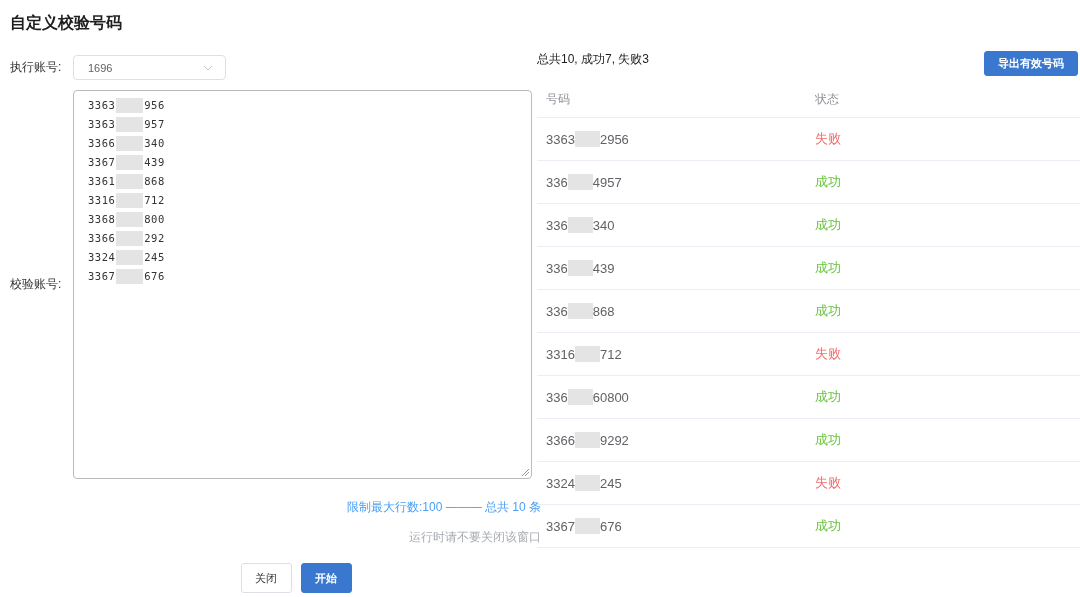 This screenshot has width=1080, height=597. What do you see at coordinates (827, 99) in the screenshot?
I see `column-header: 状态` at bounding box center [827, 99].